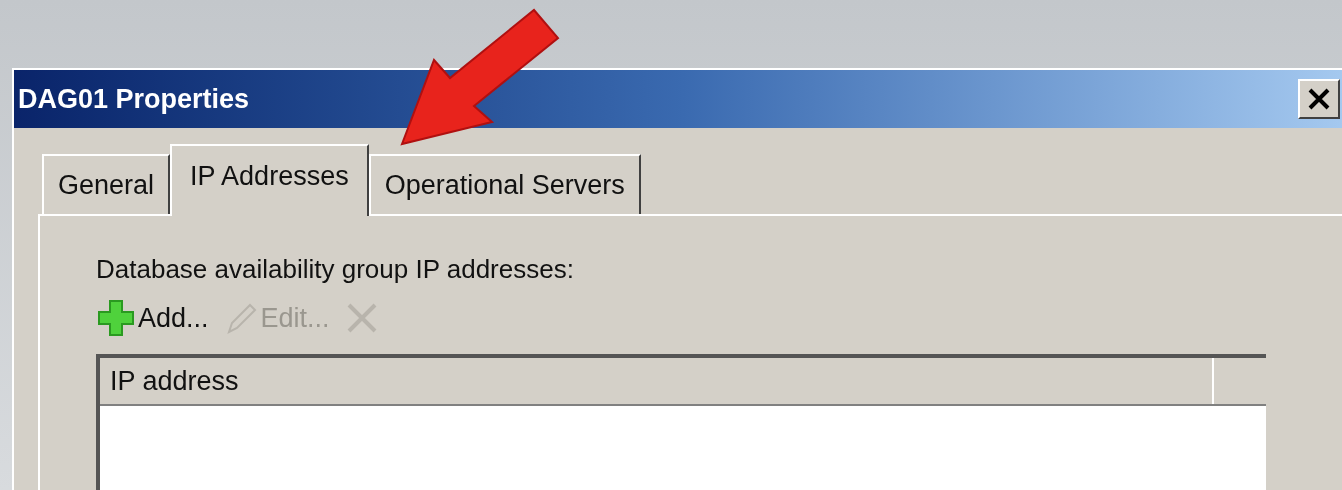 This screenshot has width=1342, height=490. What do you see at coordinates (335, 269) in the screenshot?
I see `section-label: Database availability group IP addresses:` at bounding box center [335, 269].